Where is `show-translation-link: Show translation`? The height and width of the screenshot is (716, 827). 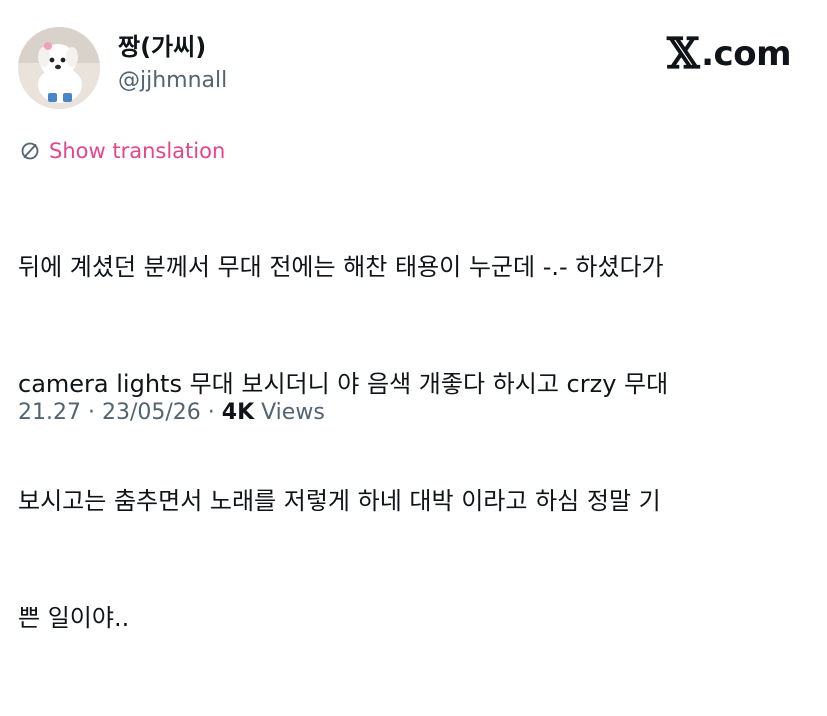 show-translation-link: Show translation is located at coordinates (122, 151).